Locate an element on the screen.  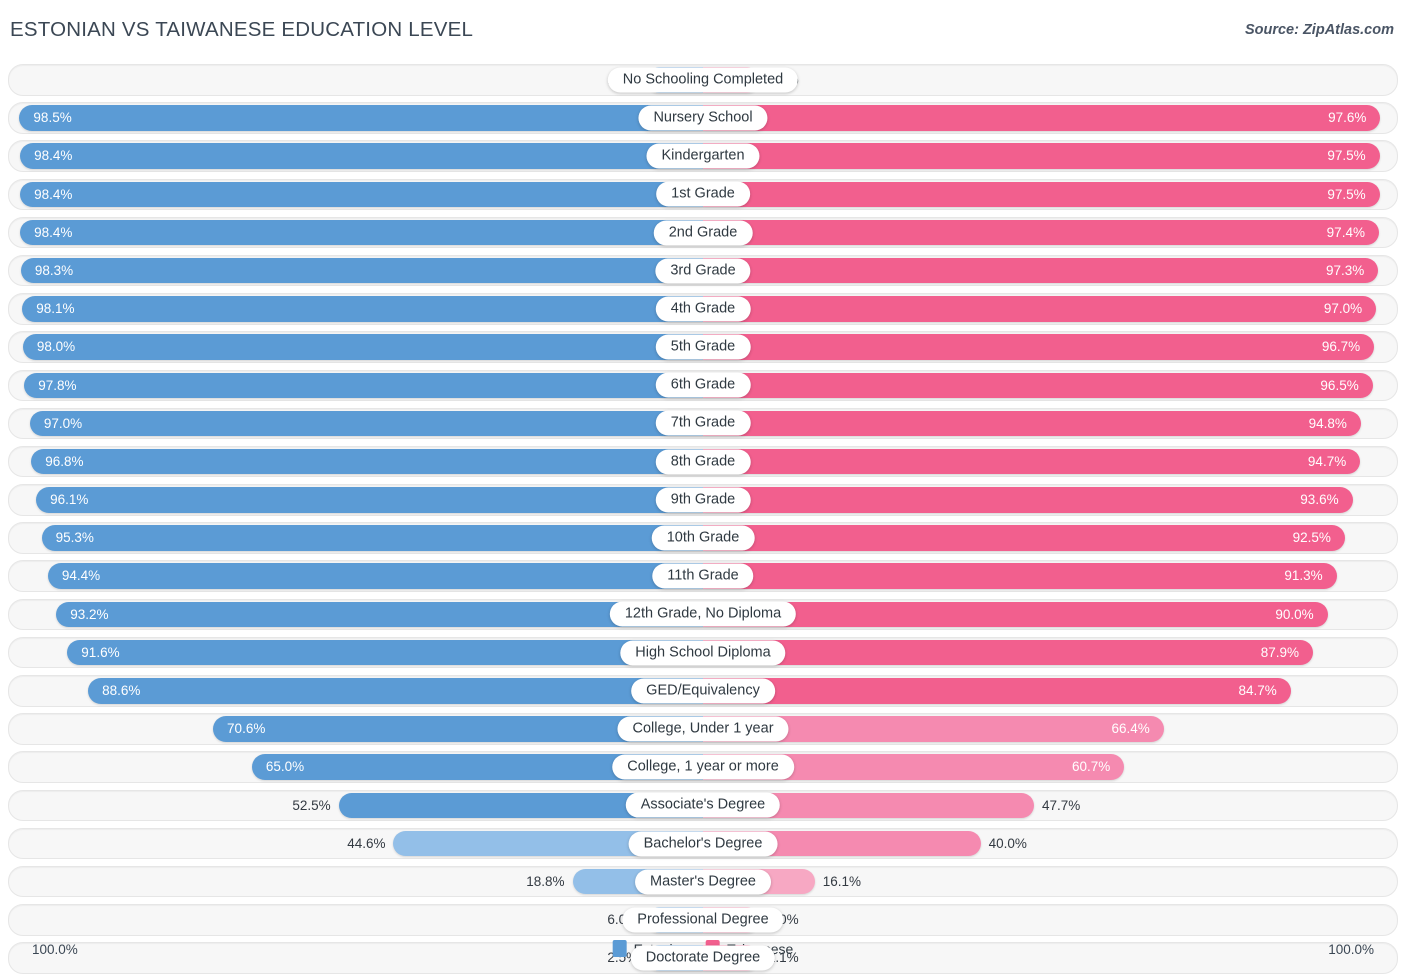
row-half-right: 91.3% is located at coordinates (1050, 576).